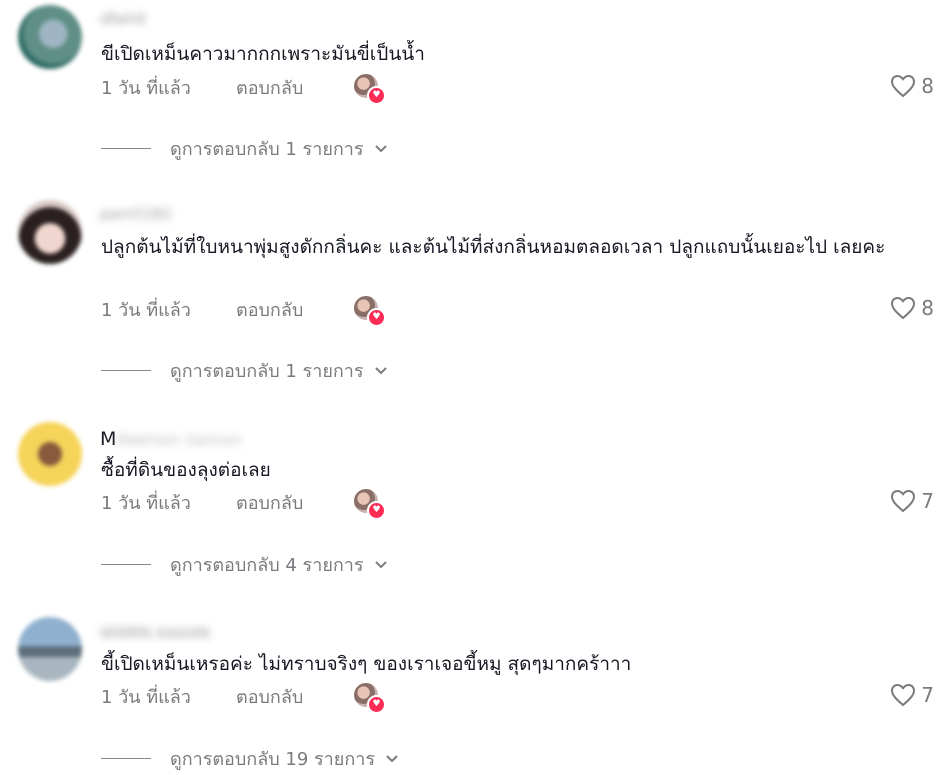 This screenshot has height=775, width=942. What do you see at coordinates (267, 565) in the screenshot?
I see `view-replies-label: ดูการตอบกลับ 4 รายการ` at bounding box center [267, 565].